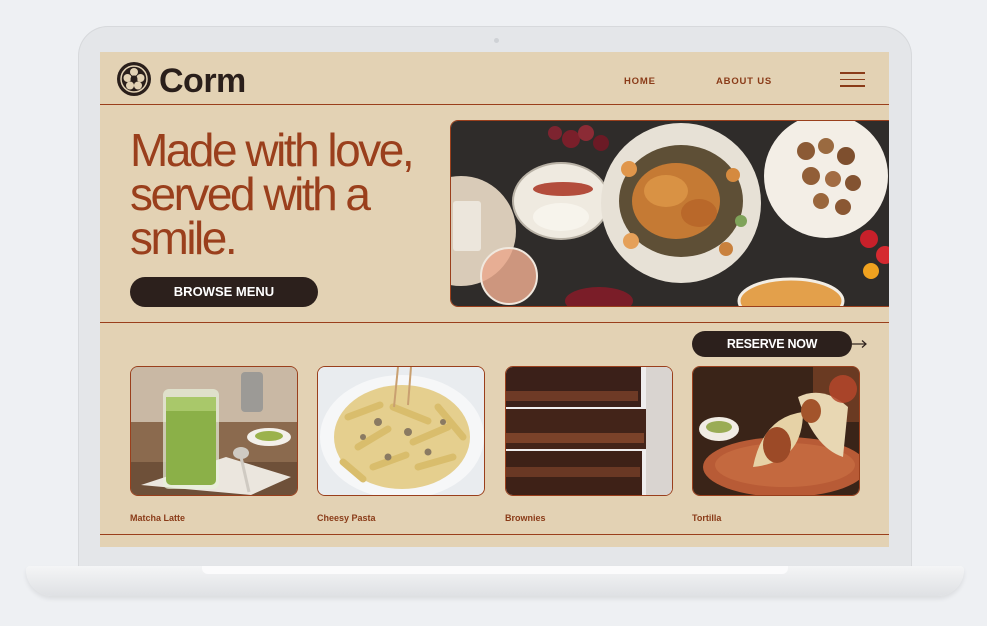  I want to click on menu-card-matcha-latte, so click(214, 431).